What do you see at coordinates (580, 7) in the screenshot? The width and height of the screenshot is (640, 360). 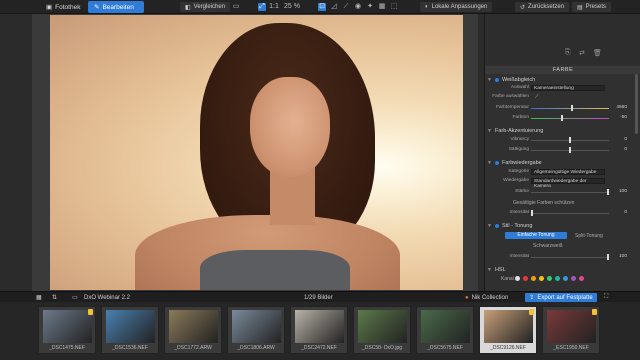 I see `presets-icon: ▤` at bounding box center [580, 7].